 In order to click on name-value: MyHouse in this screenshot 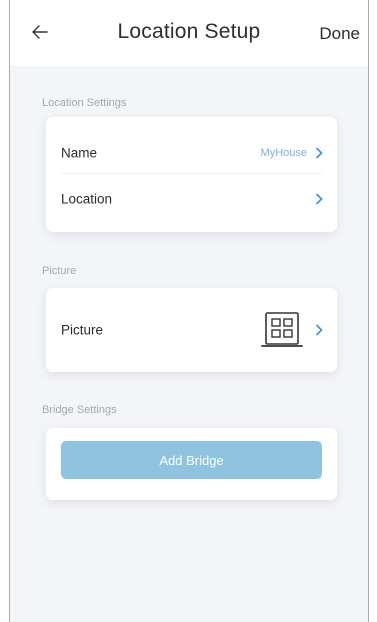, I will do `click(283, 153)`.